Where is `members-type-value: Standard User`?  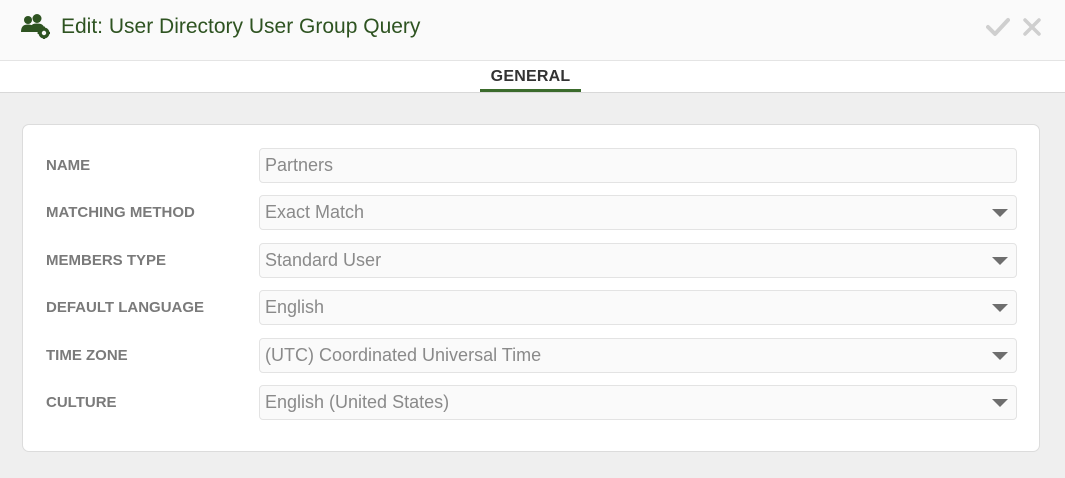
members-type-value: Standard User is located at coordinates (323, 260).